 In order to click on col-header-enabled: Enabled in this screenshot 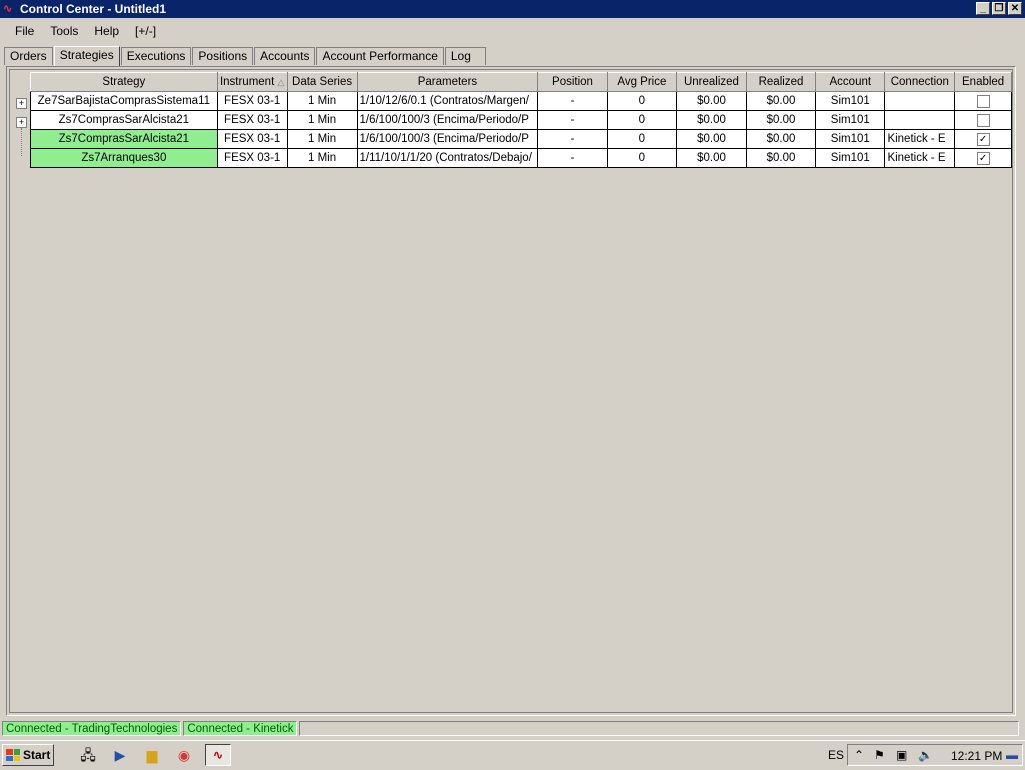, I will do `click(983, 82)`.